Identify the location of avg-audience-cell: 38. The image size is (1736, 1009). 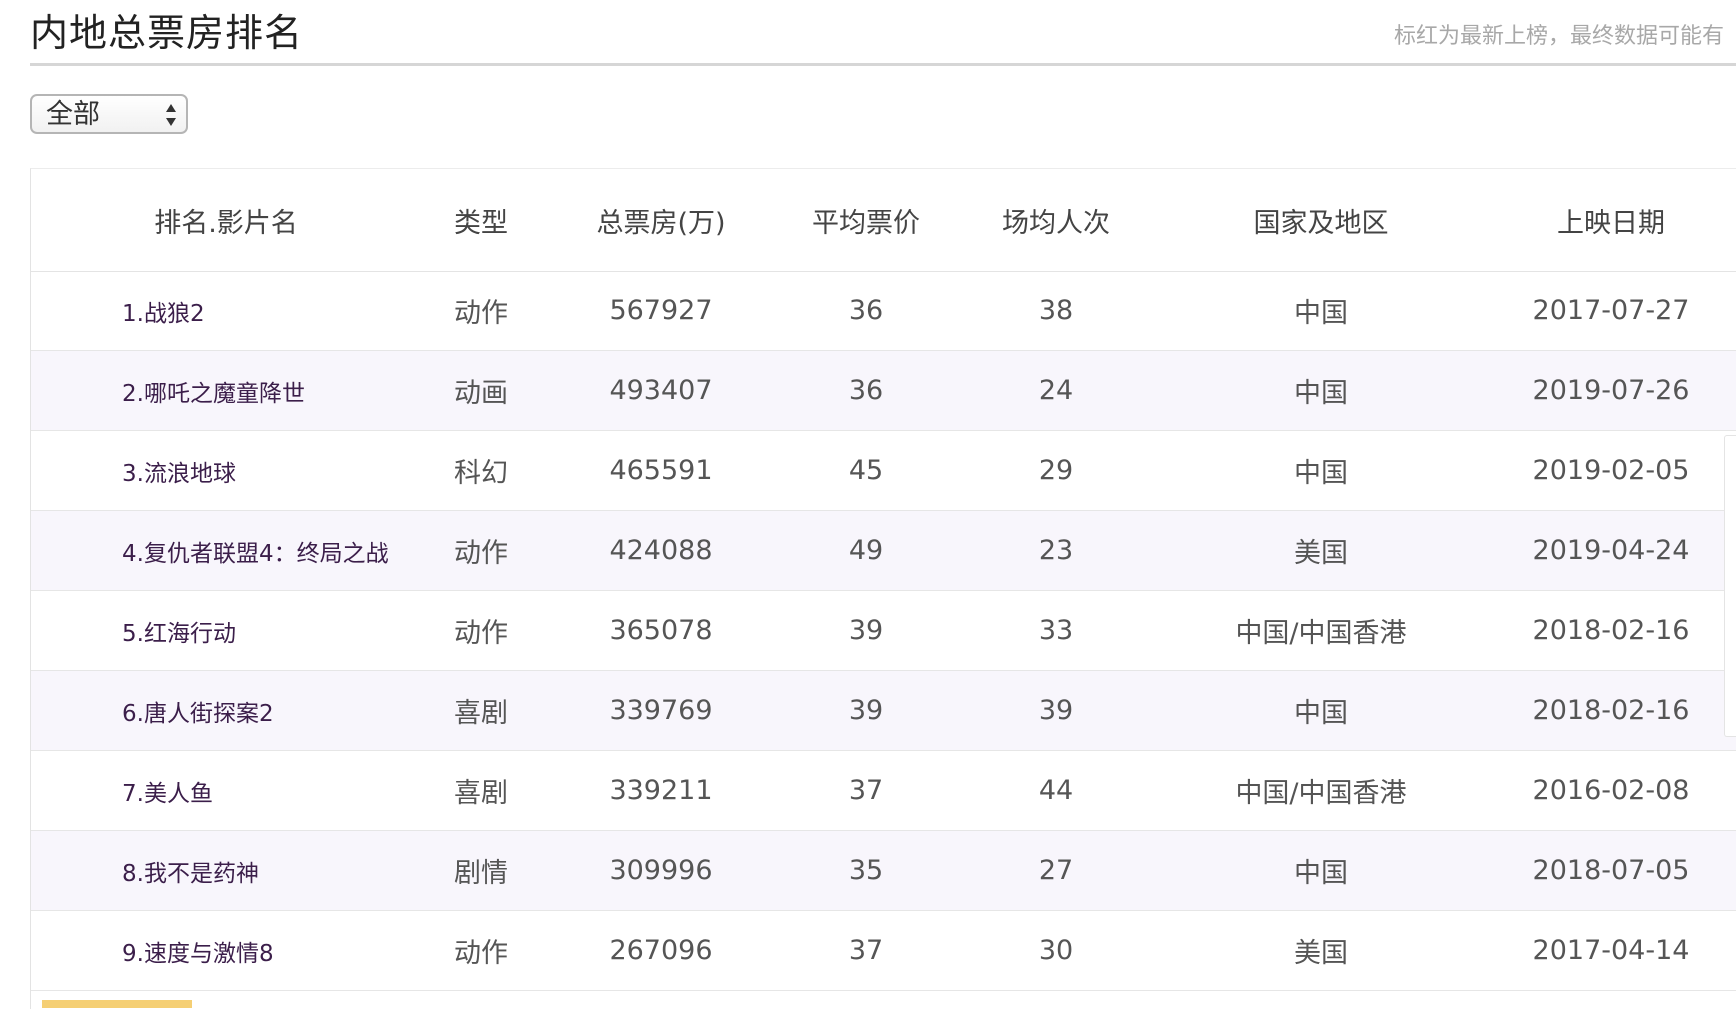
(1056, 310).